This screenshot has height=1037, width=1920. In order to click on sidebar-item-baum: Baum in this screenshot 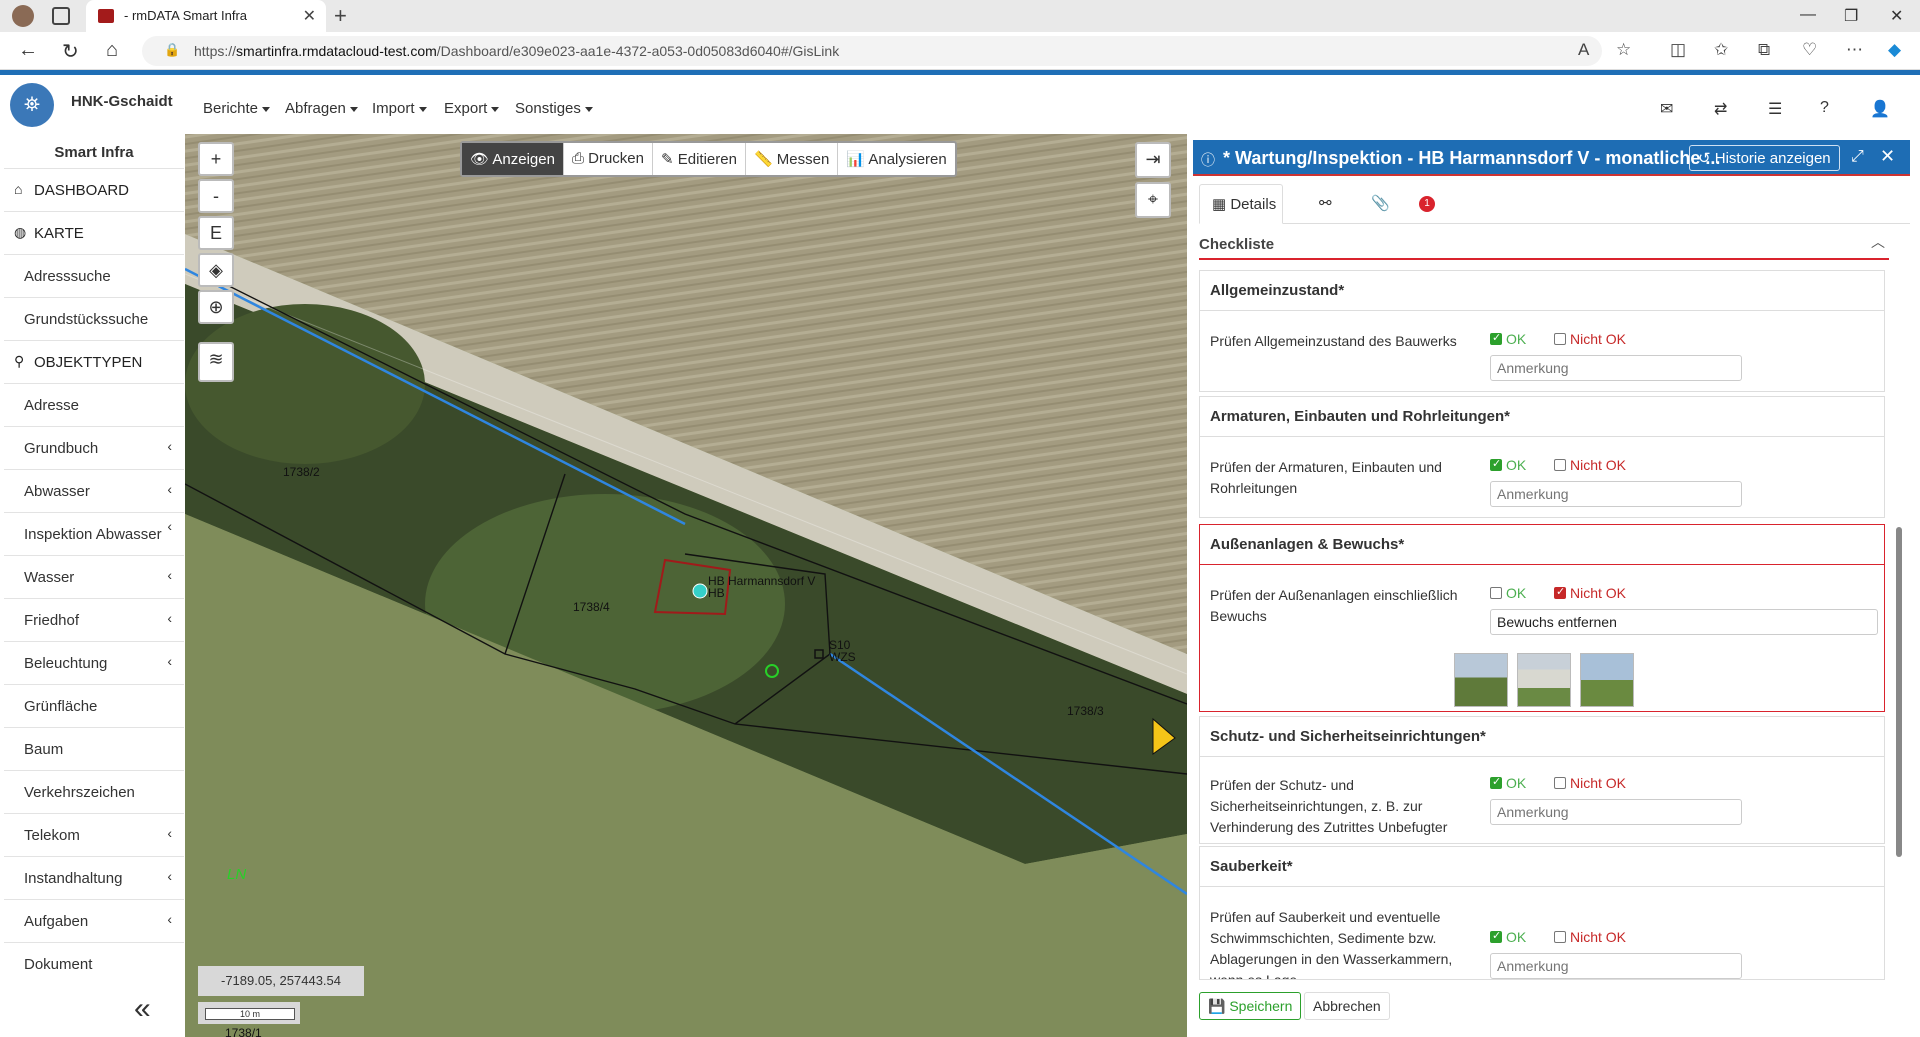, I will do `click(94, 748)`.